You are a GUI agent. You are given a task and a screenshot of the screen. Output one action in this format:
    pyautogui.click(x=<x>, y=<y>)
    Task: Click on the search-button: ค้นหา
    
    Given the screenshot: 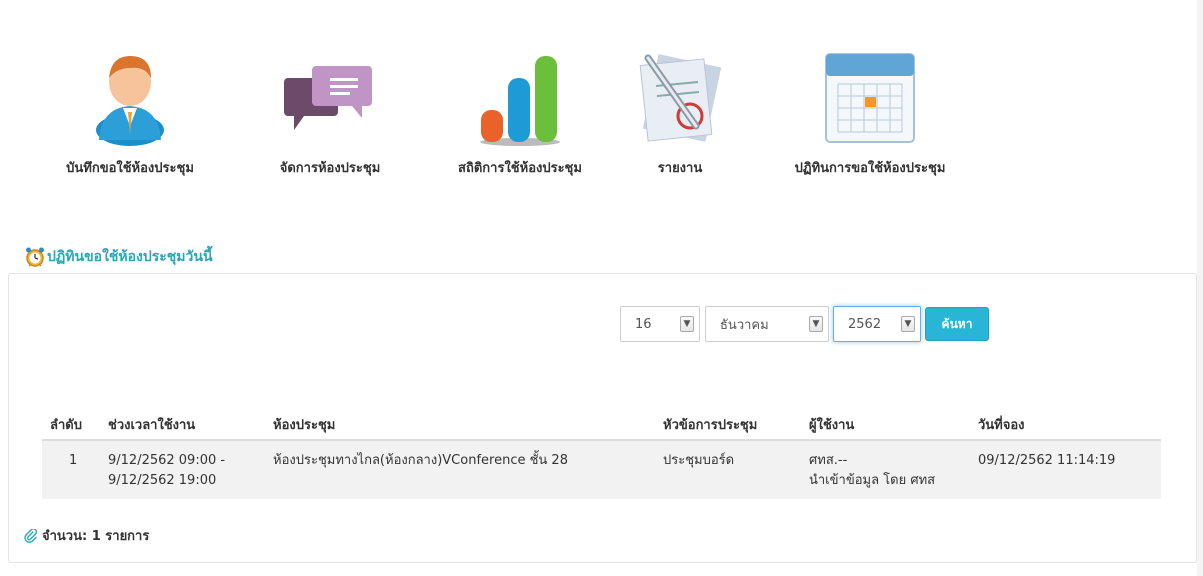 What is the action you would take?
    pyautogui.click(x=957, y=324)
    